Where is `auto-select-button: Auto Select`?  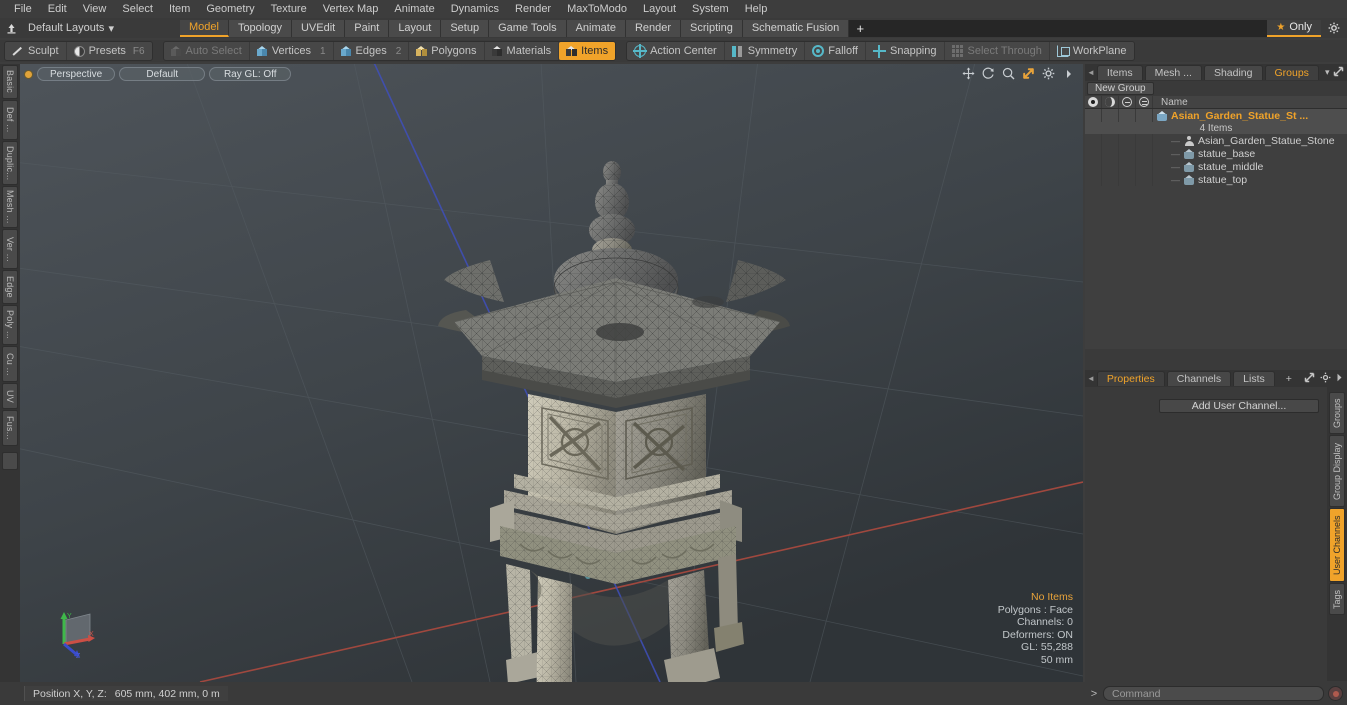
auto-select-button: Auto Select is located at coordinates (207, 51).